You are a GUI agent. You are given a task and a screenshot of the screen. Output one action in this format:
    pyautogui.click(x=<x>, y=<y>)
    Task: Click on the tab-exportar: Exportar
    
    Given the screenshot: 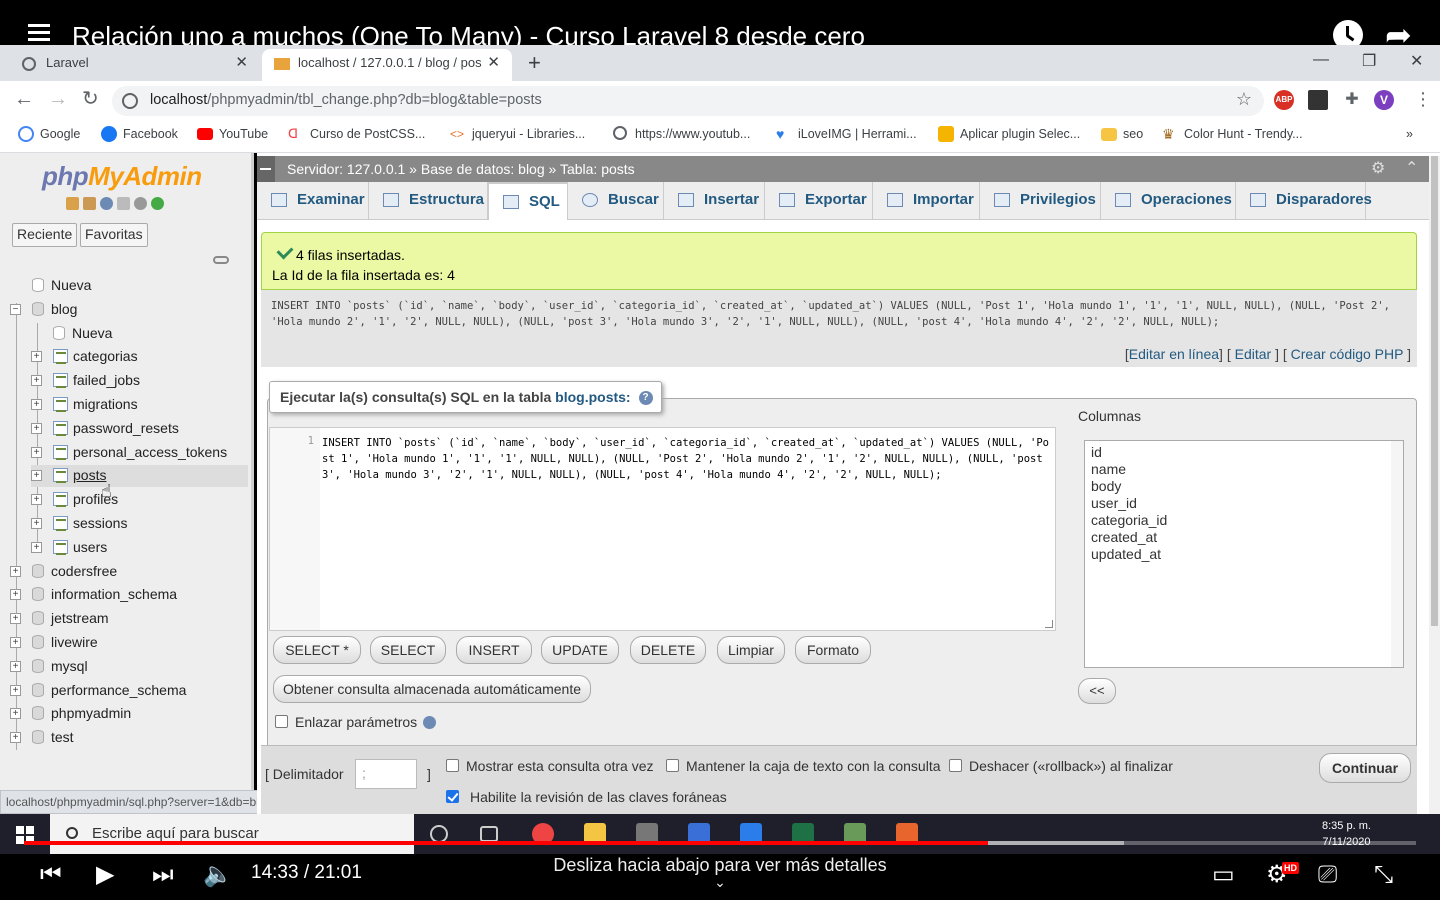 What is the action you would take?
    pyautogui.click(x=819, y=200)
    